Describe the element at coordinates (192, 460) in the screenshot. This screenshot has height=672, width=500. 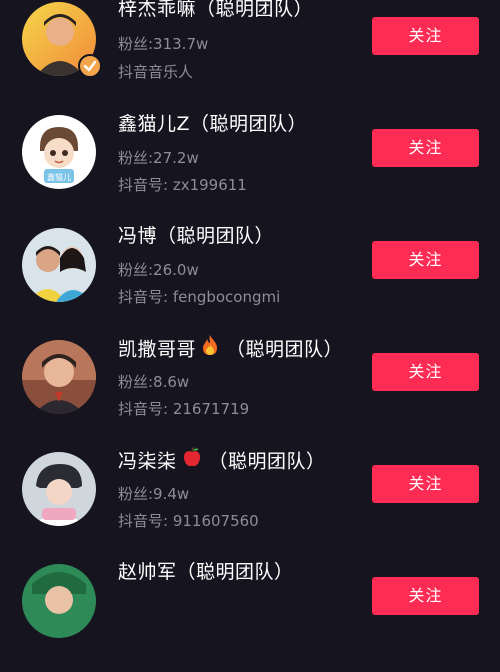
I see `apple-icon` at that location.